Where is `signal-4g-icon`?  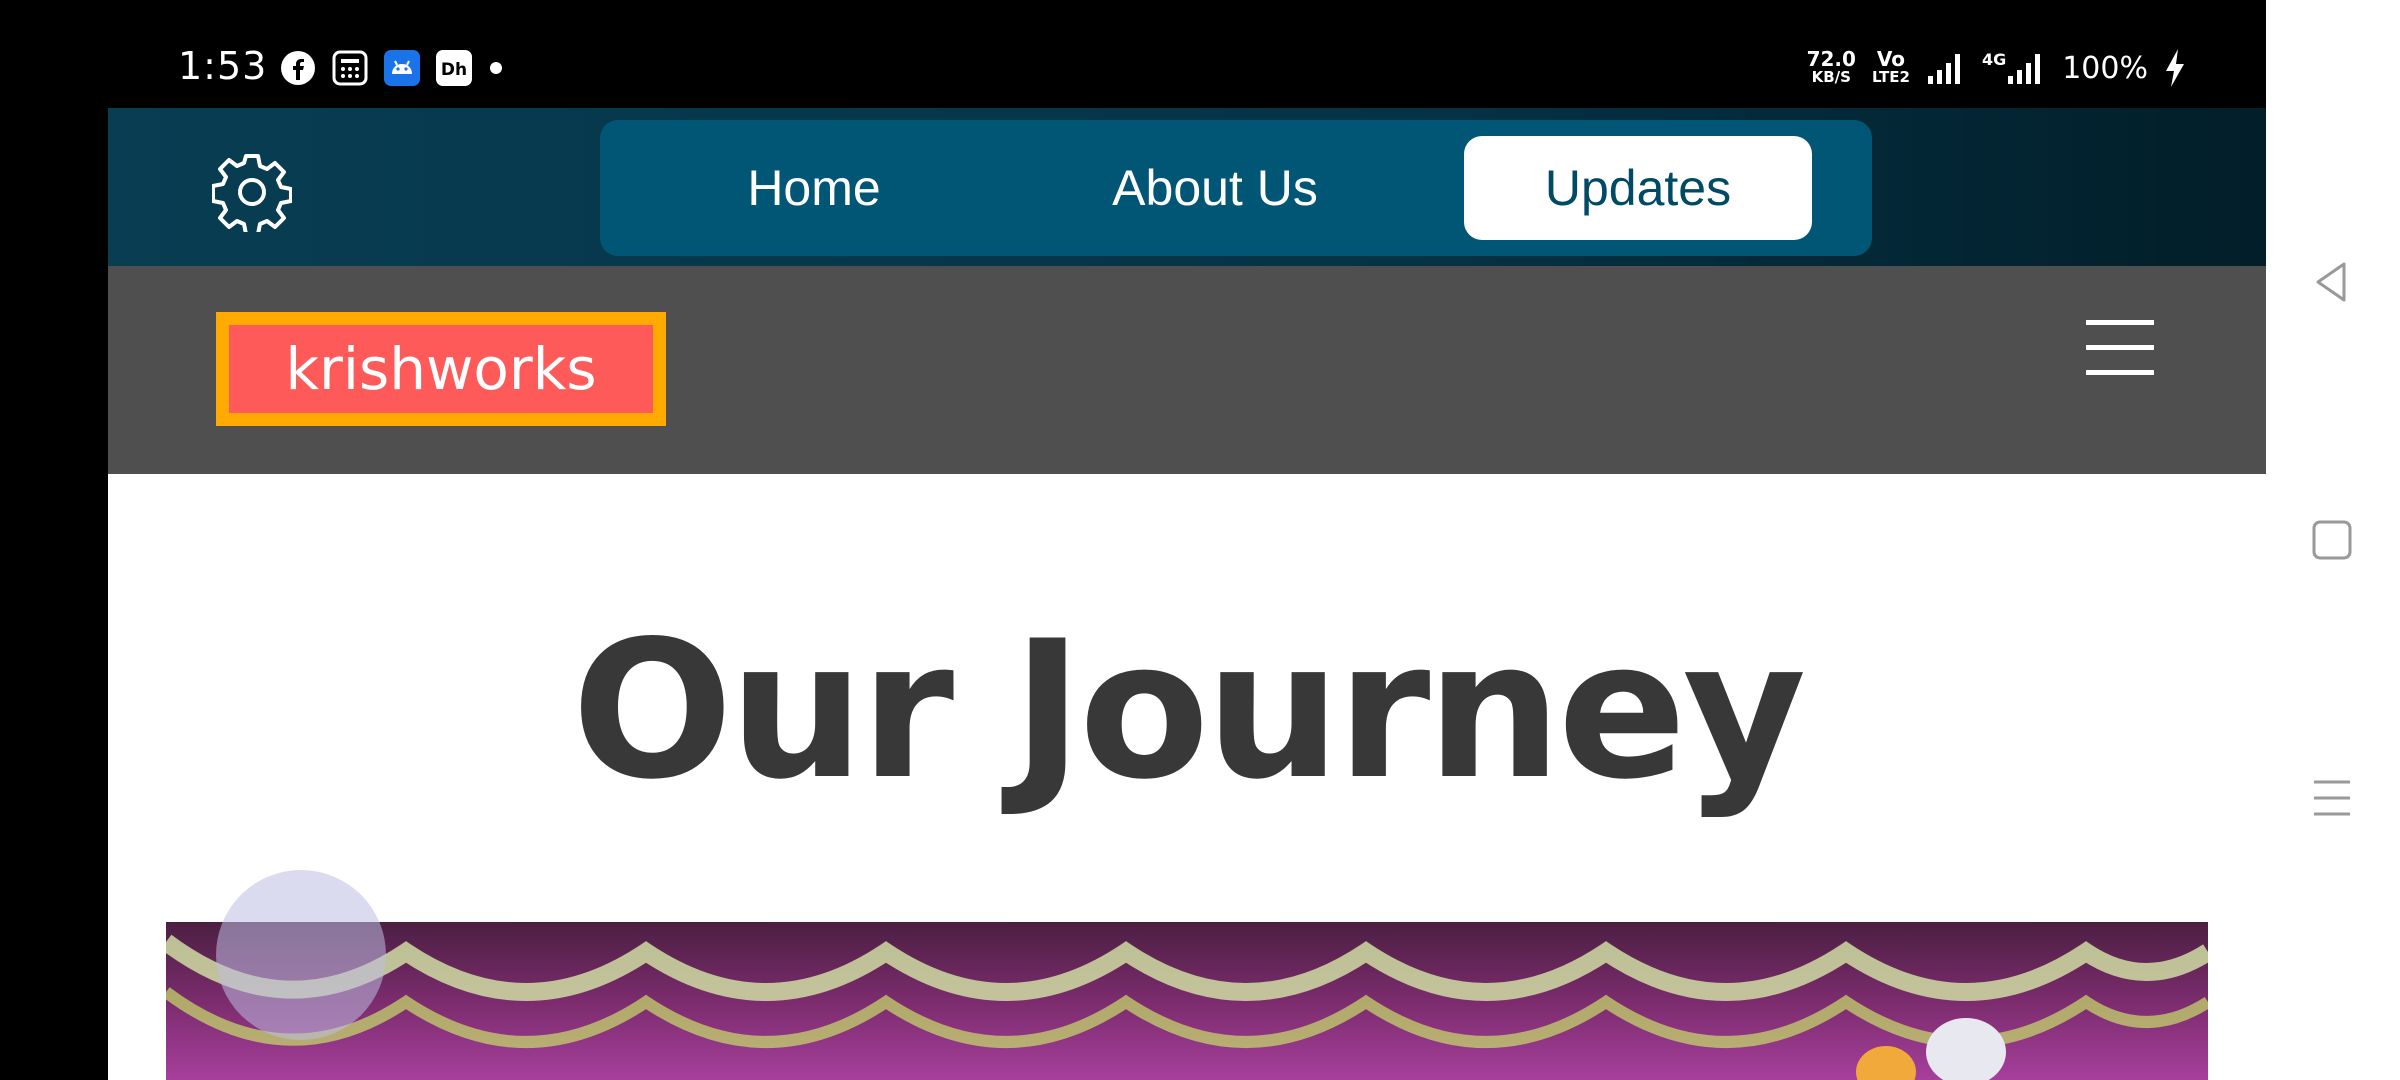
signal-4g-icon is located at coordinates (2024, 69).